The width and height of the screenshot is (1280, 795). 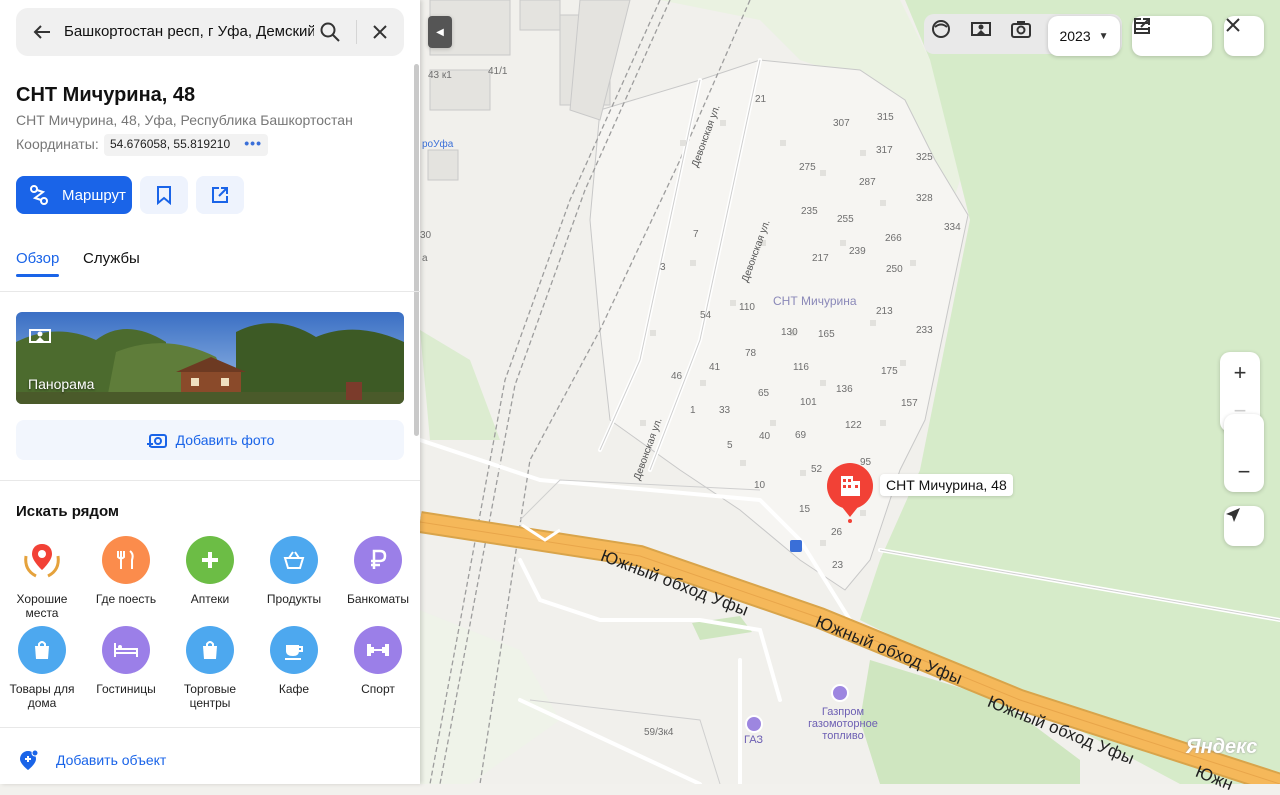 I want to click on pin-laurel-icon, so click(x=42, y=560).